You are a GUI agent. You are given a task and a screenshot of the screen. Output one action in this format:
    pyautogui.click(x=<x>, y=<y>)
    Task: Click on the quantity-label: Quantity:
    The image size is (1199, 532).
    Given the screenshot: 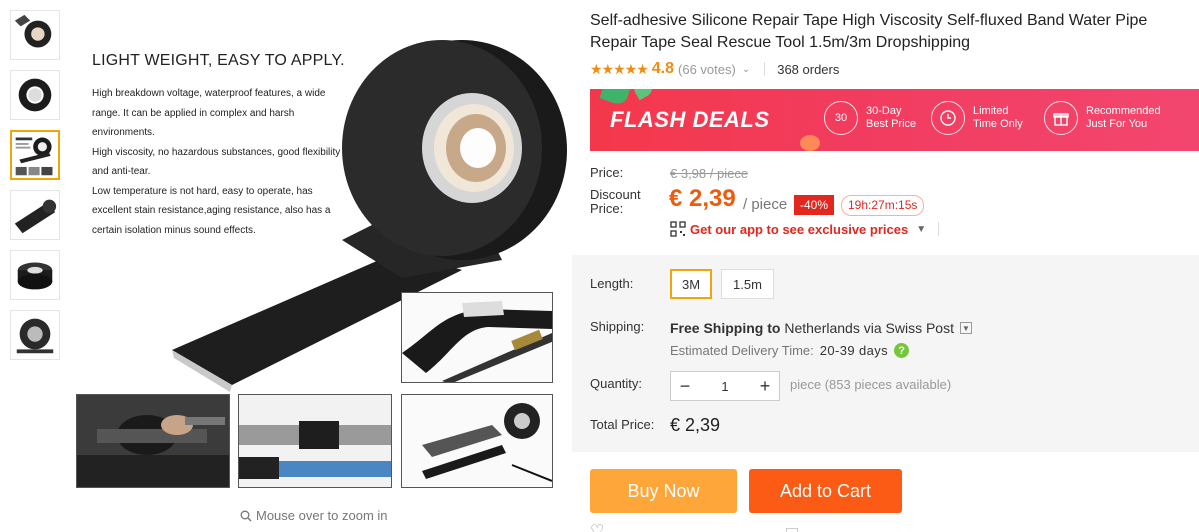 What is the action you would take?
    pyautogui.click(x=616, y=383)
    